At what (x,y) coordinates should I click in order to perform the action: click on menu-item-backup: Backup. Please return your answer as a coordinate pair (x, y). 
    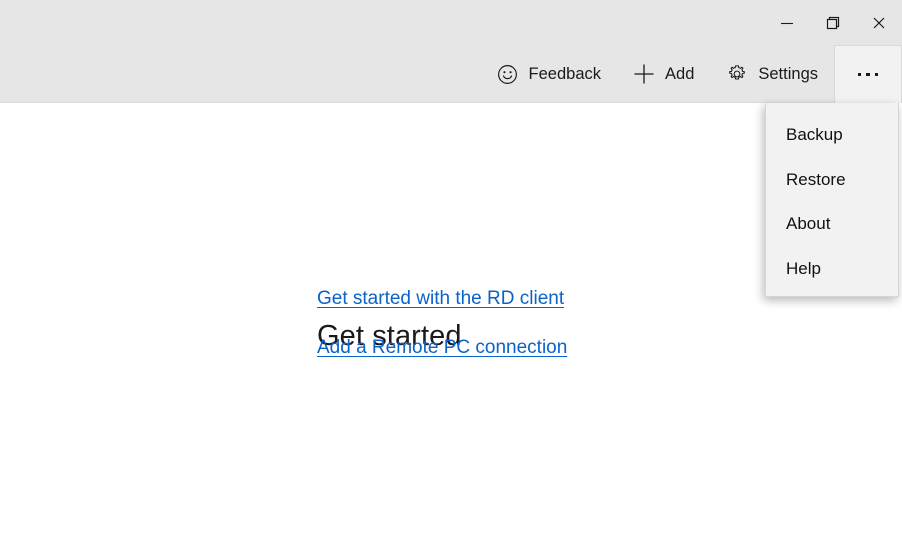
    Looking at the image, I should click on (814, 135).